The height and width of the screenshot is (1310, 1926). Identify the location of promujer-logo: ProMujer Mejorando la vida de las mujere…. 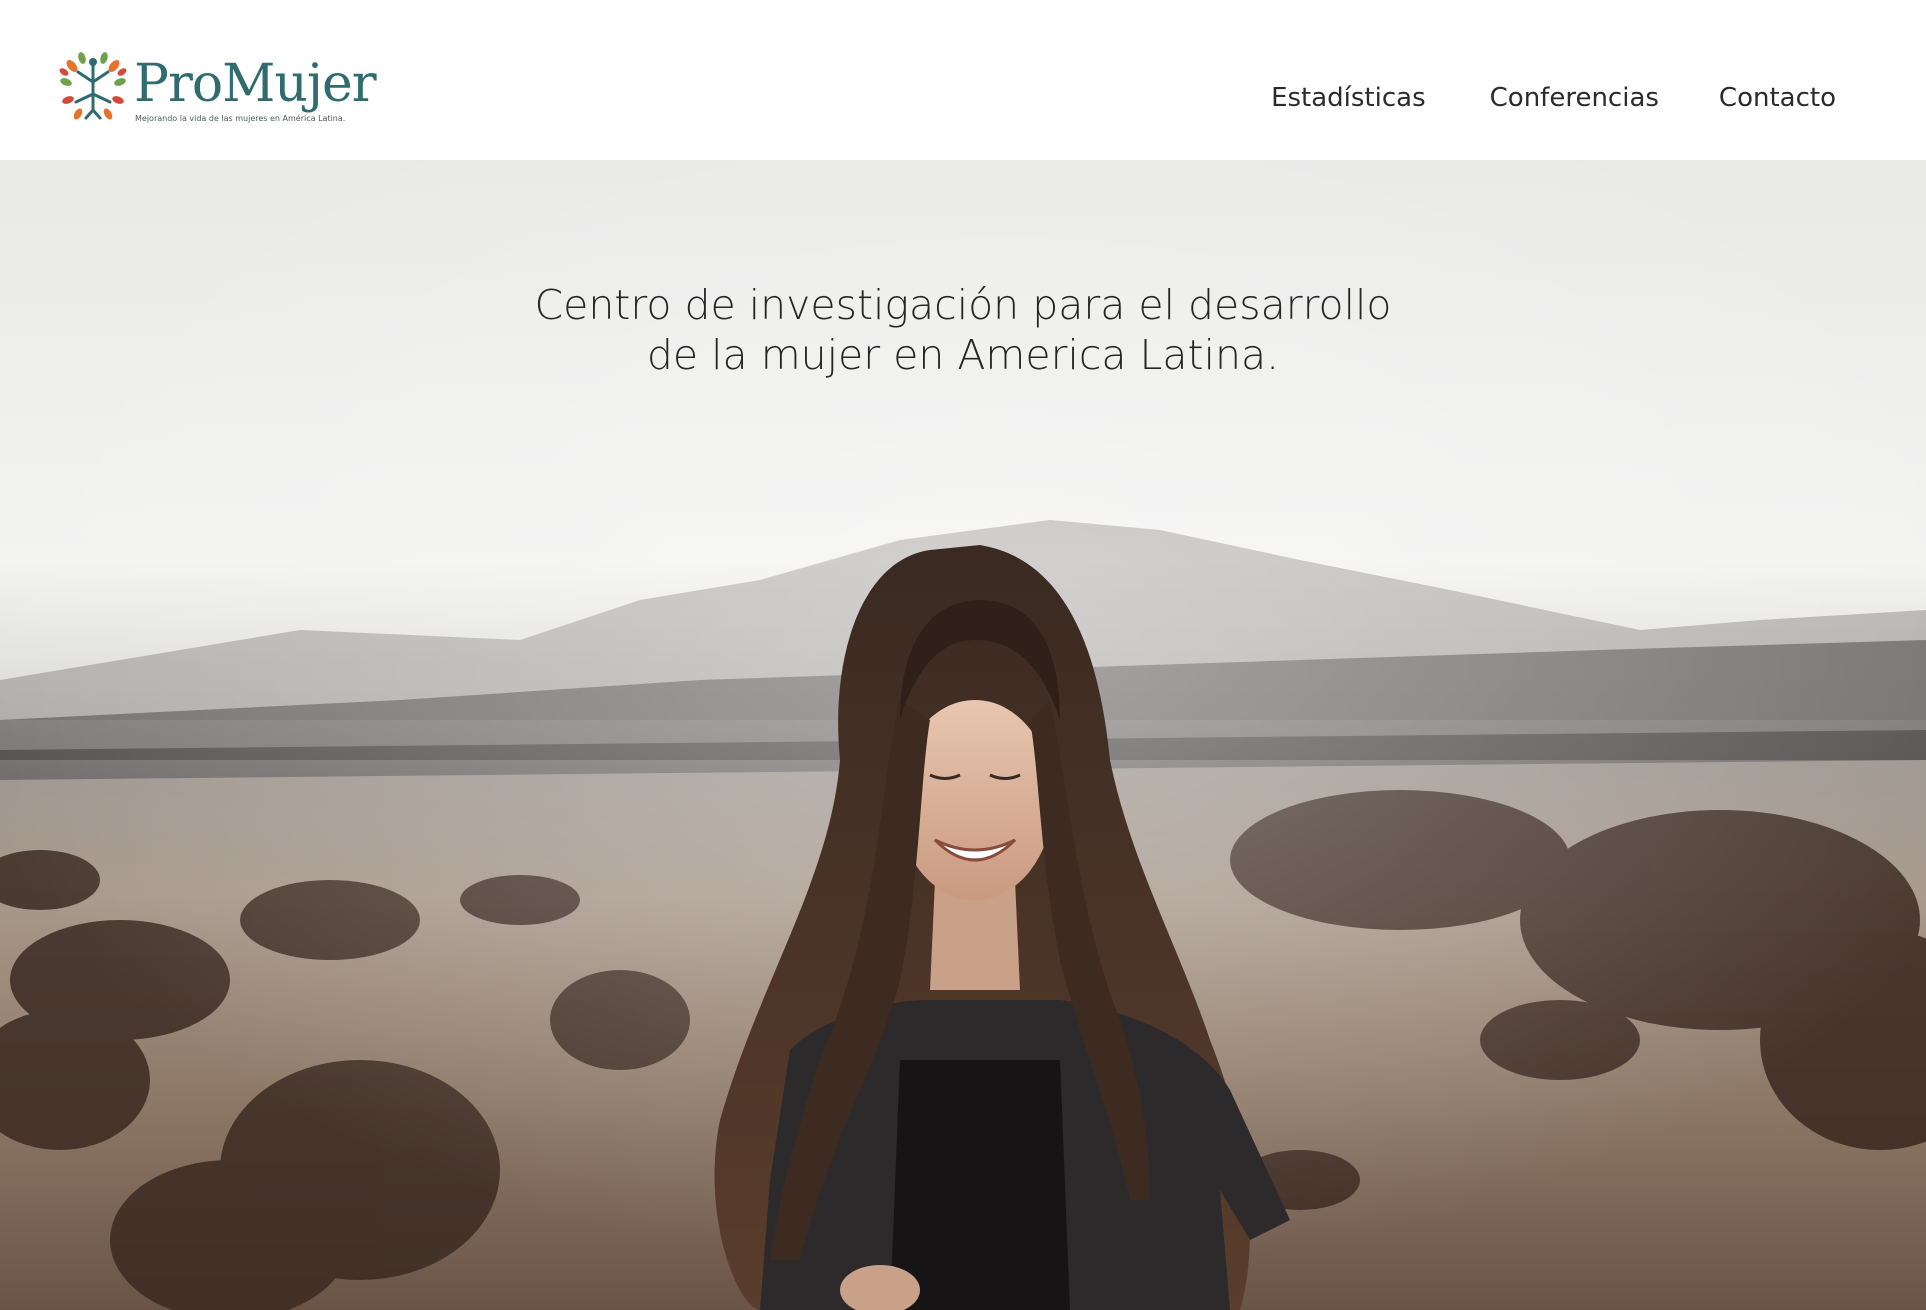
(217, 90).